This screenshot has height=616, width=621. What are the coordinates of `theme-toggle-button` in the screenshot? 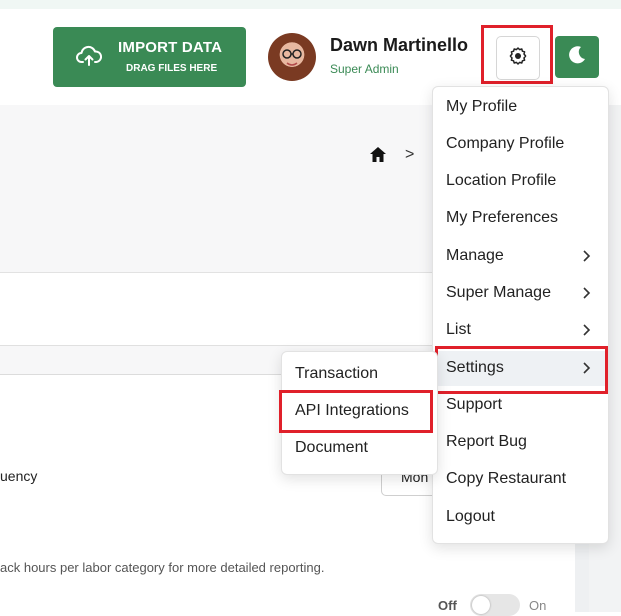 It's located at (577, 57).